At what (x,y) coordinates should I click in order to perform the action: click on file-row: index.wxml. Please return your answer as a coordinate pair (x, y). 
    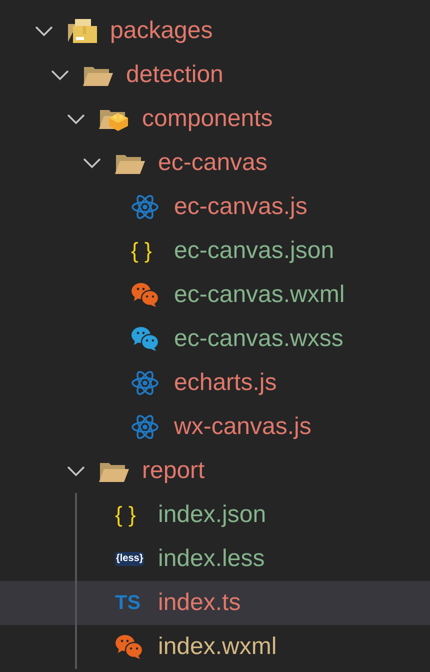
    Looking at the image, I should click on (215, 647).